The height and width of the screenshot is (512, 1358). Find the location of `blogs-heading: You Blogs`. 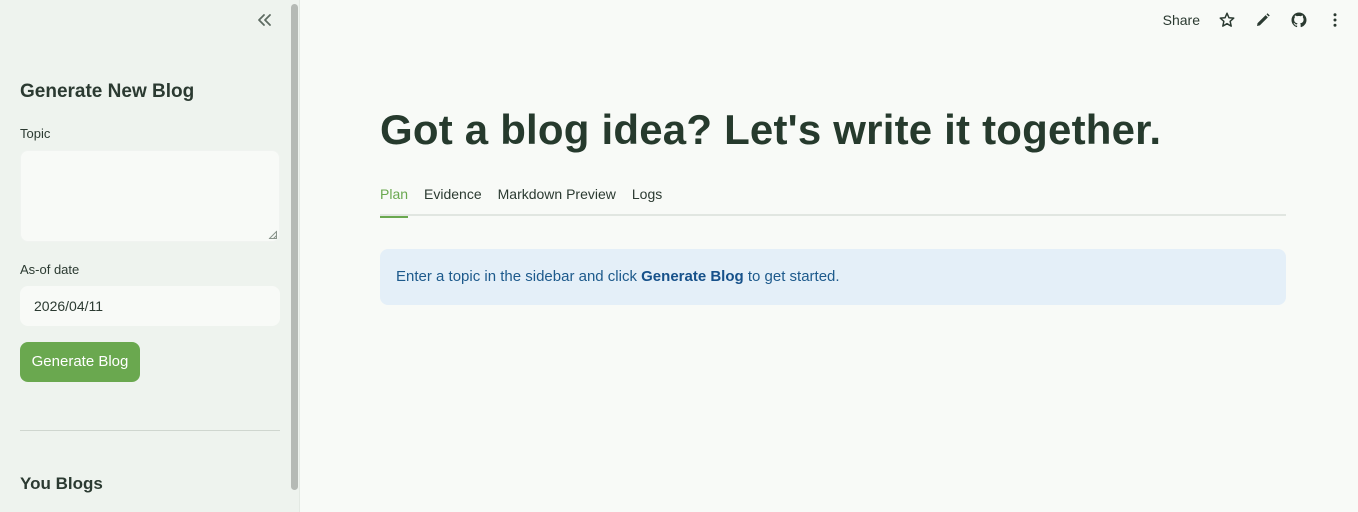

blogs-heading: You Blogs is located at coordinates (61, 483).